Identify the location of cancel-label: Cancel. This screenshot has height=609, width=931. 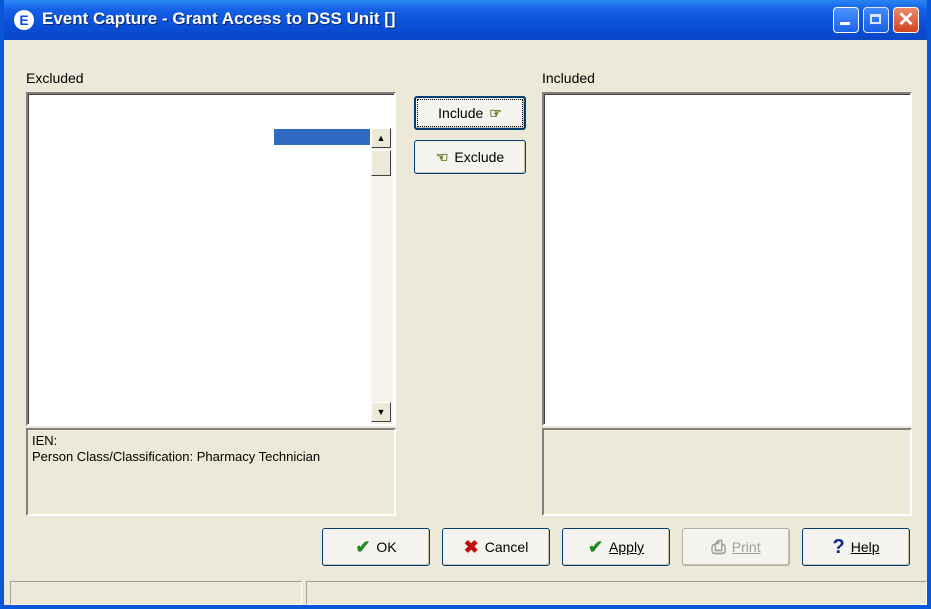
(506, 547).